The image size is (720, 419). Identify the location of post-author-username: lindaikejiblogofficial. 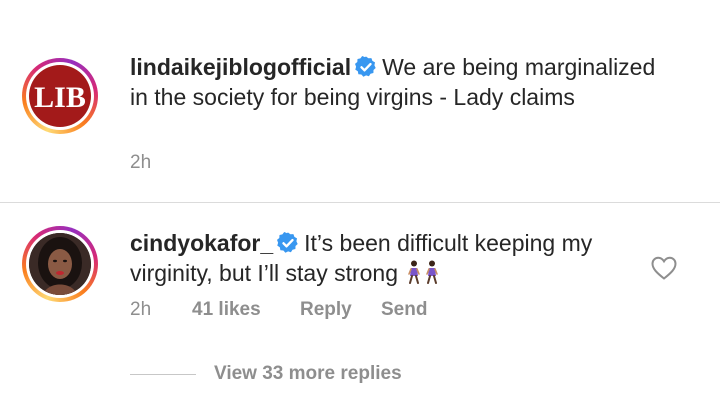
(240, 67).